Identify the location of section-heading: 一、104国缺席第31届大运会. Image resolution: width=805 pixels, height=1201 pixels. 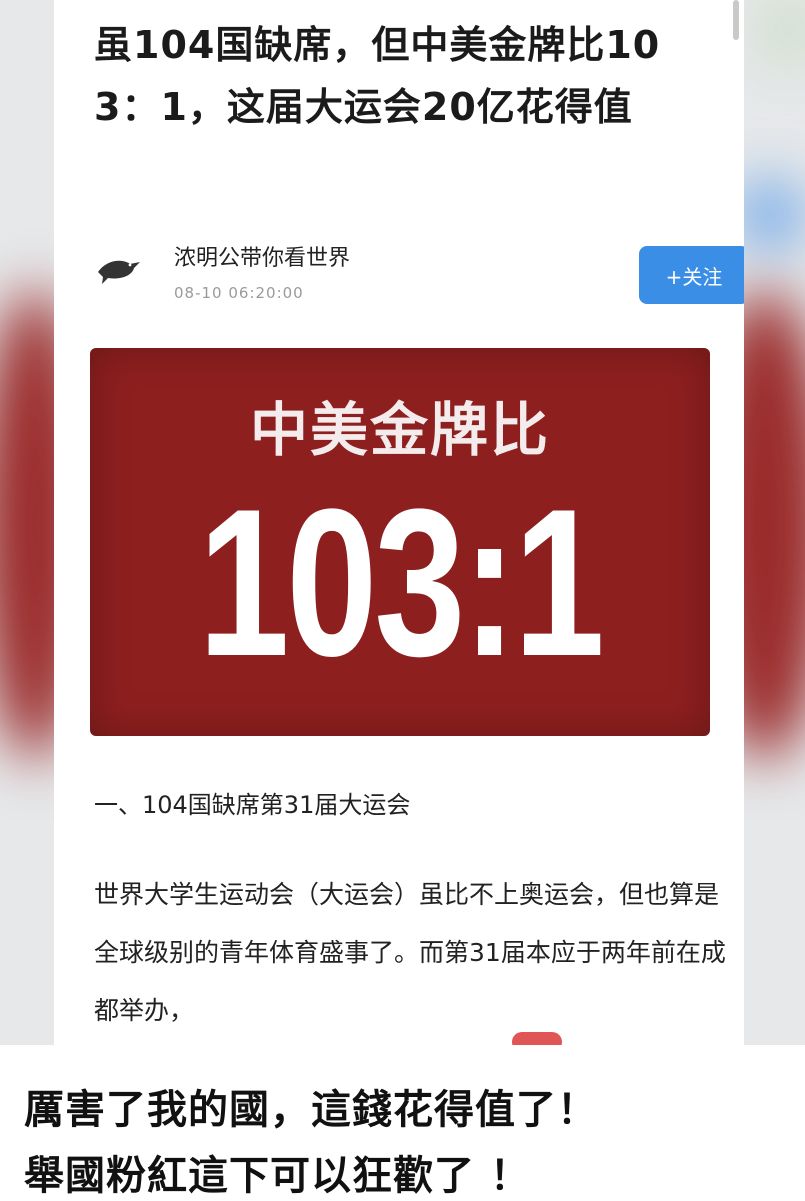
(252, 805).